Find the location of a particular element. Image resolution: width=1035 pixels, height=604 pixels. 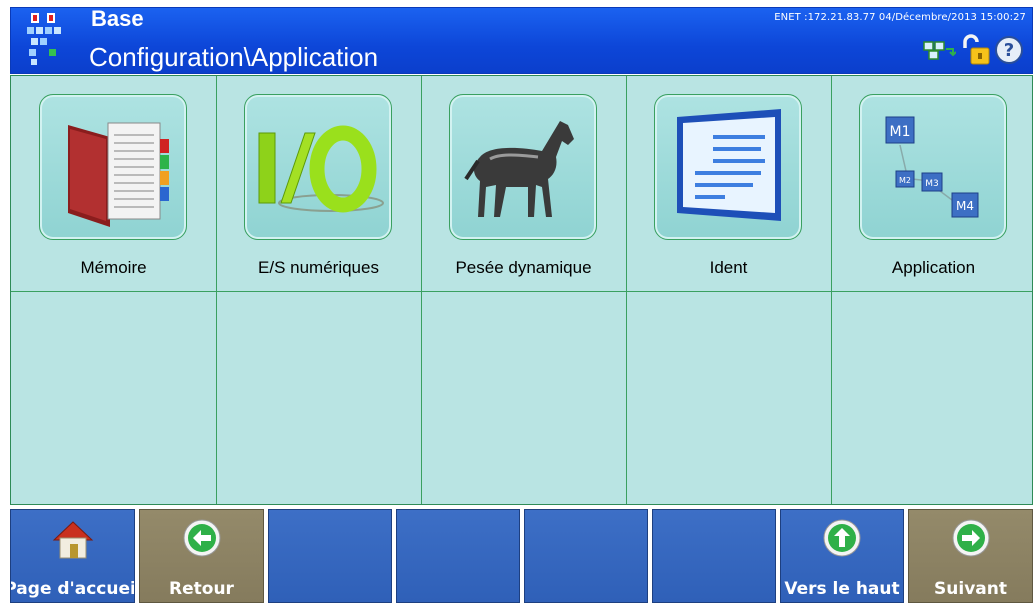

back-button: Retour is located at coordinates (201, 556).